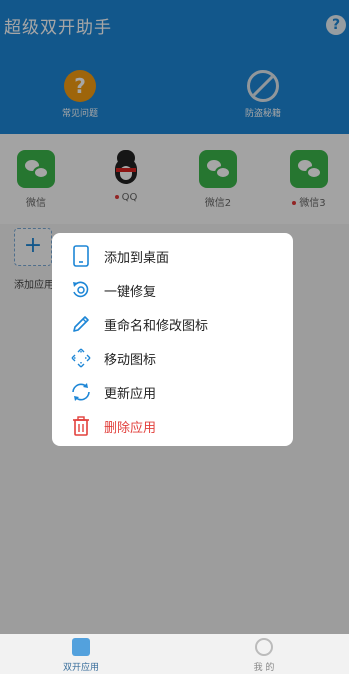 The height and width of the screenshot is (674, 349). I want to click on bottom-nav: 双开应用 我 的, so click(174, 654).